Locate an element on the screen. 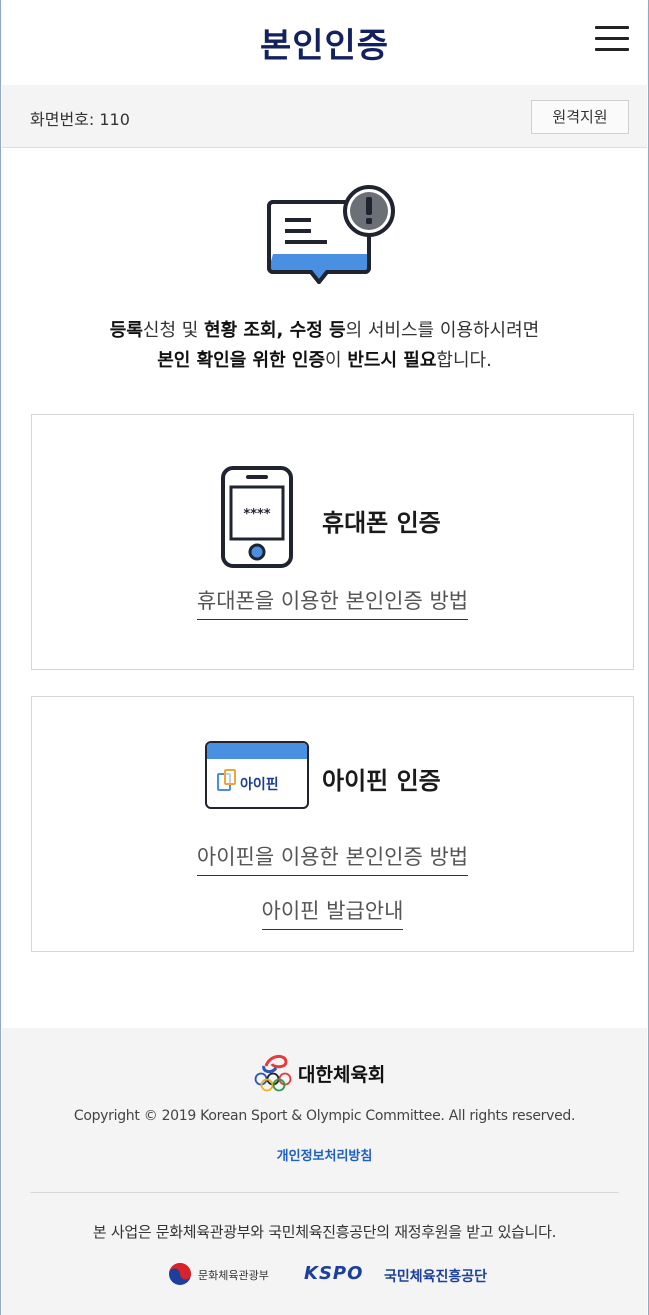 The width and height of the screenshot is (649, 1315). screen-number: 화면번호: 110 is located at coordinates (80, 119).